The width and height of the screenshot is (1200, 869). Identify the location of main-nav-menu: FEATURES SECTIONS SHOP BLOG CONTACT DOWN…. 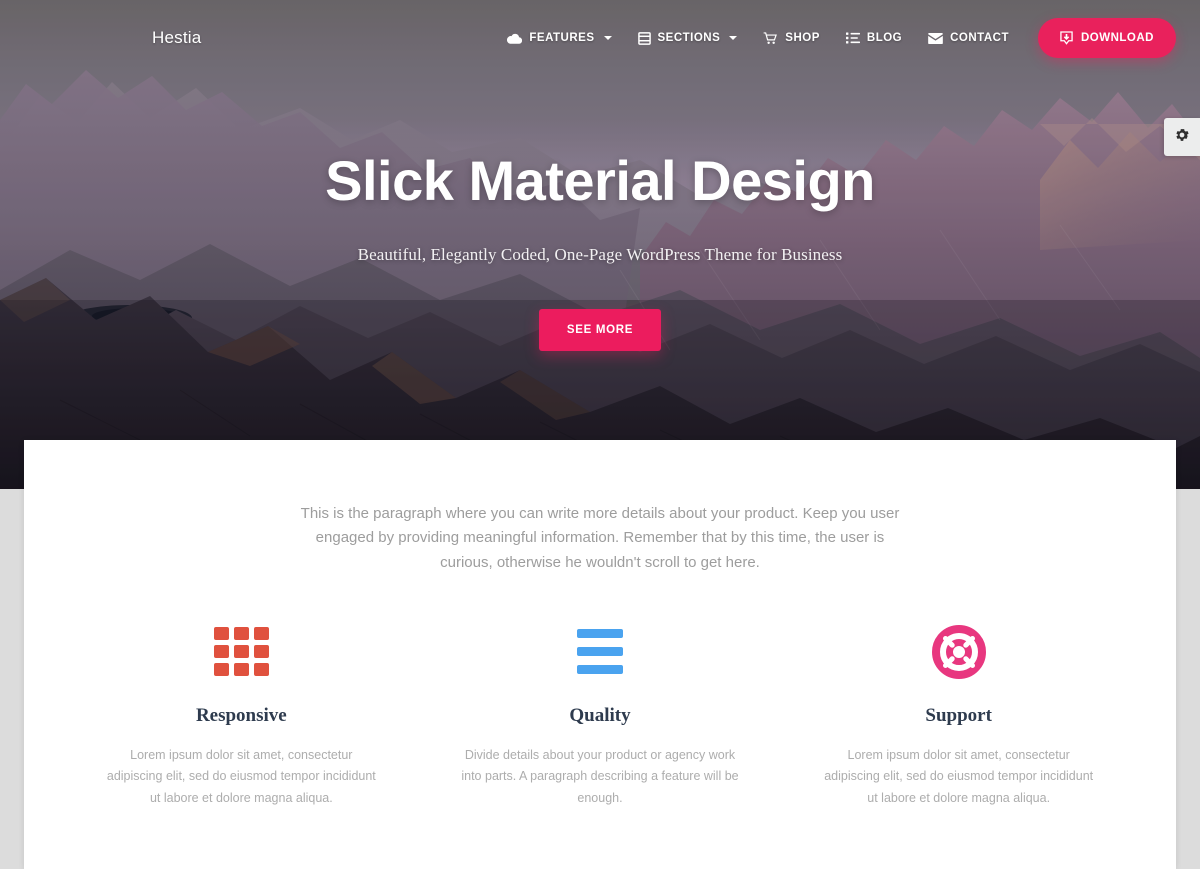
(835, 38).